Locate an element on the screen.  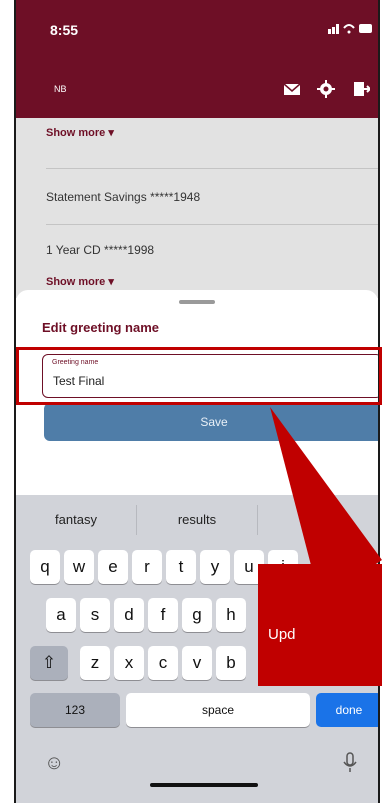
callout-text: Upd is located at coordinates (282, 634).